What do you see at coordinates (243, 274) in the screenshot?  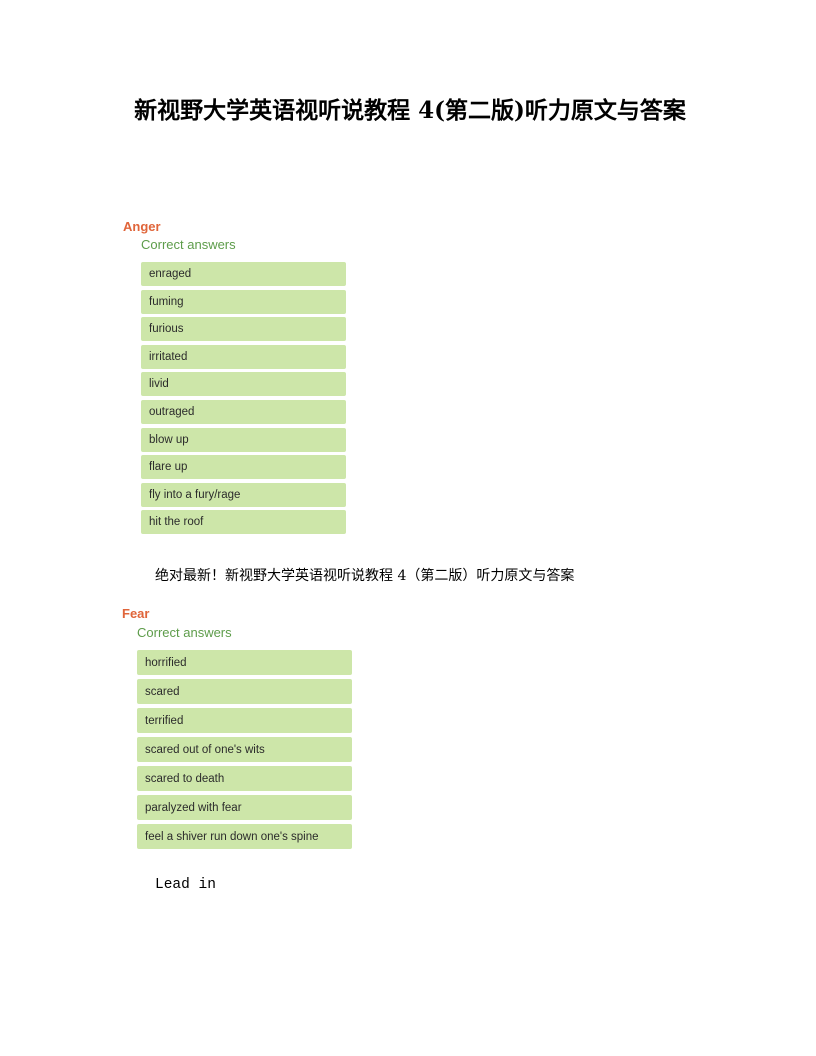 I see `answer-item: enraged` at bounding box center [243, 274].